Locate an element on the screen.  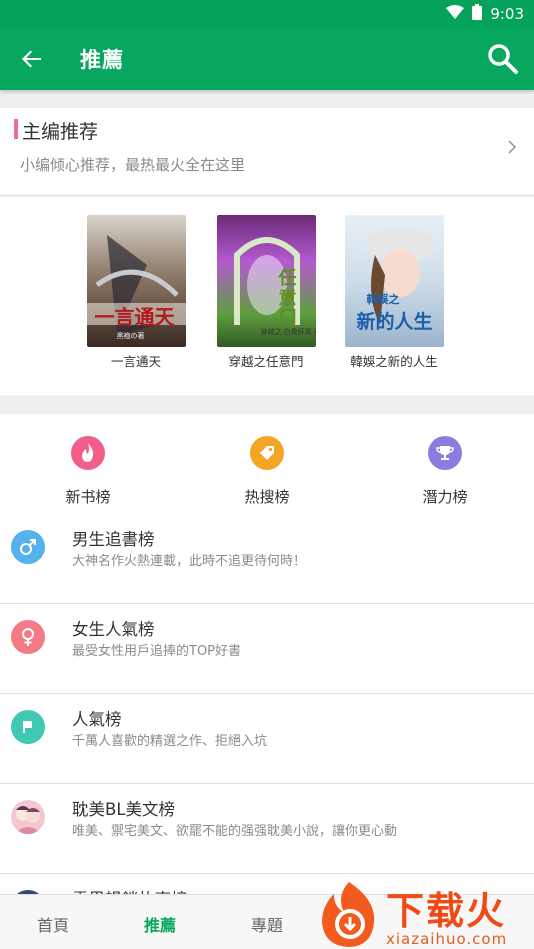
male-icon is located at coordinates (28, 547).